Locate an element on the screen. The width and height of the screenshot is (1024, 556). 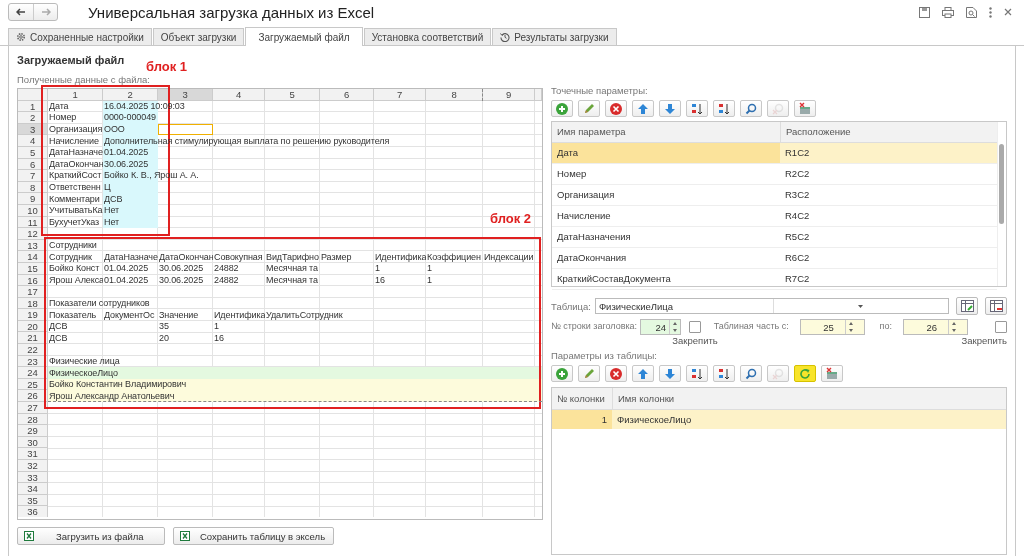
sort-icon is located at coordinates (724, 373).